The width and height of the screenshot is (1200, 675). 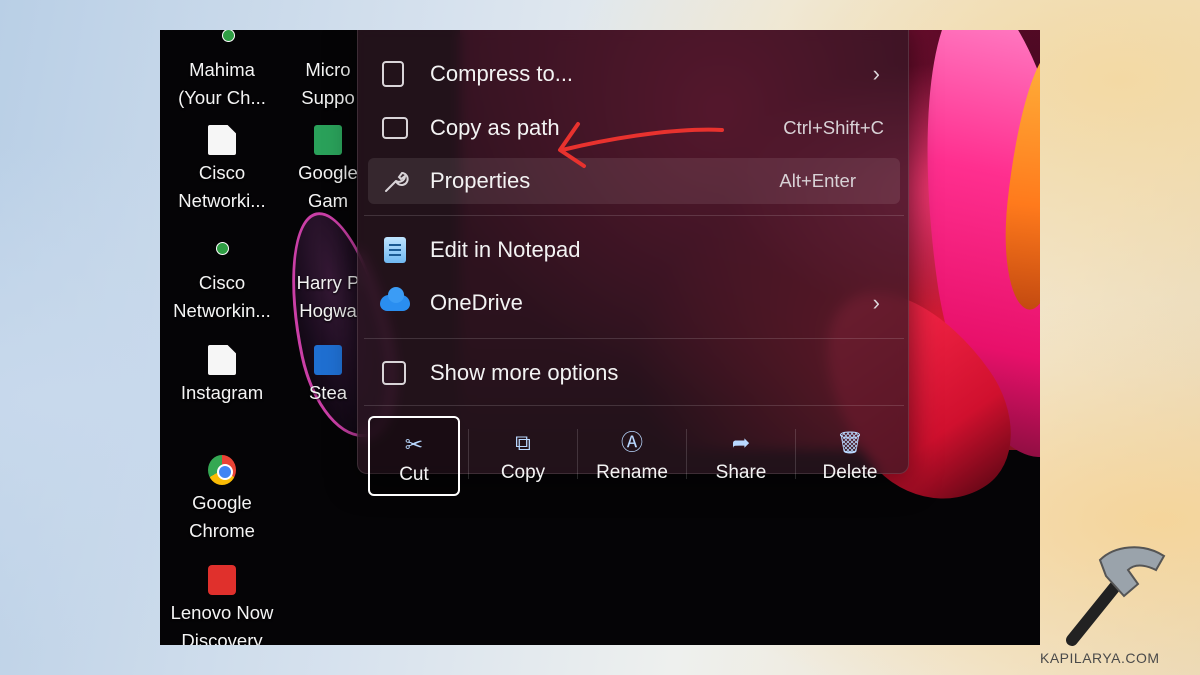 What do you see at coordinates (1100, 658) in the screenshot?
I see `watermark-text: KAPILARYA.COM` at bounding box center [1100, 658].